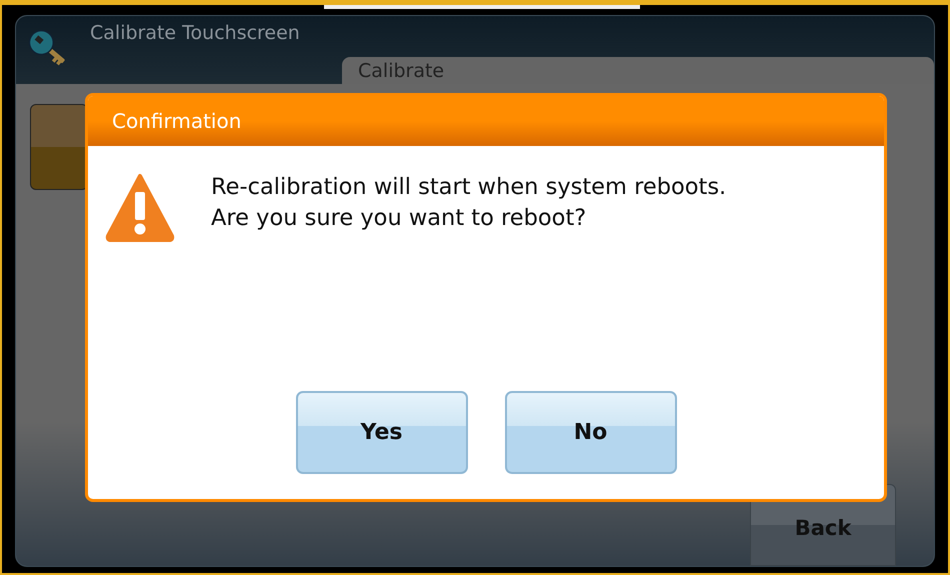 Image resolution: width=950 pixels, height=575 pixels. What do you see at coordinates (382, 432) in the screenshot?
I see `dialog-button: Yes` at bounding box center [382, 432].